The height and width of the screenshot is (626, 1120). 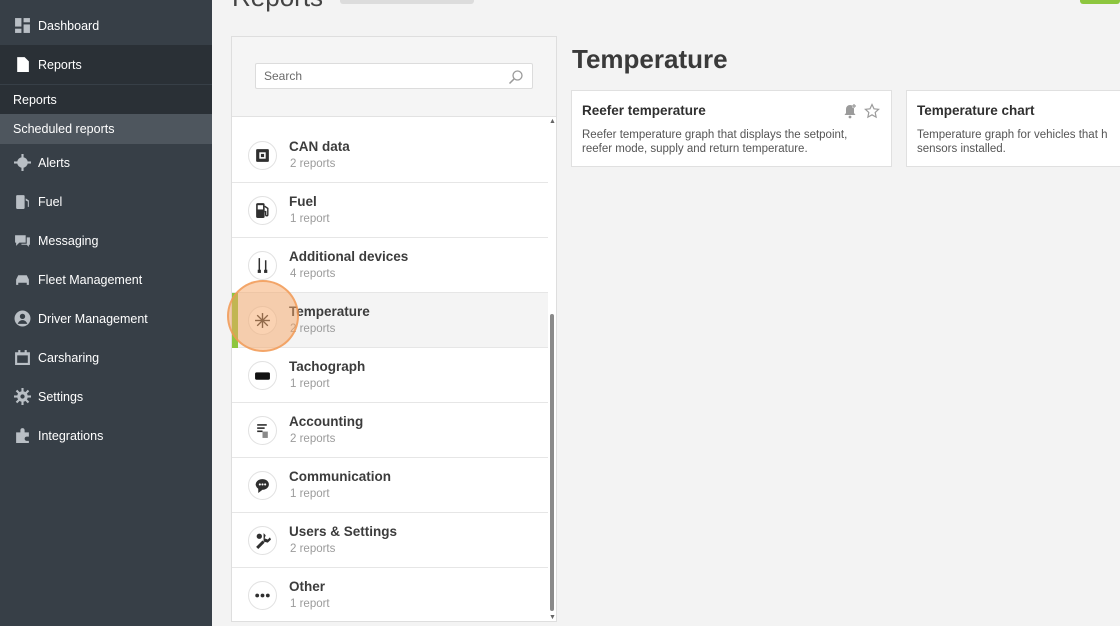 I want to click on sidebar-item-label: Driver Management, so click(x=93, y=318).